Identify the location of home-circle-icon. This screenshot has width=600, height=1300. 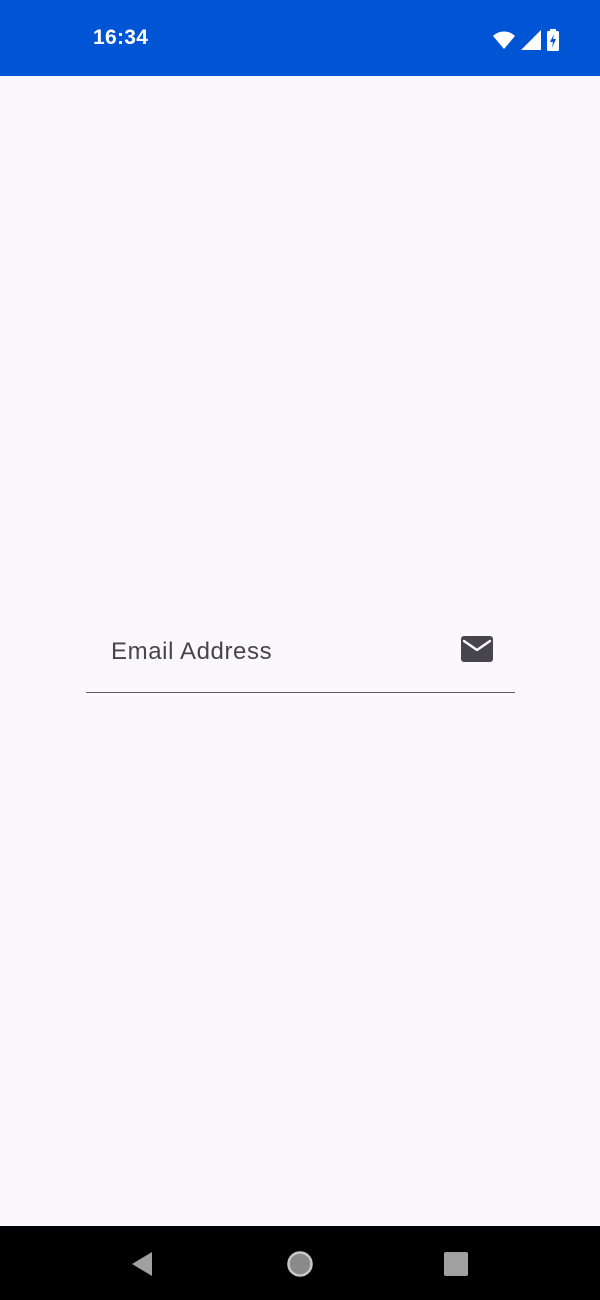
(300, 1264).